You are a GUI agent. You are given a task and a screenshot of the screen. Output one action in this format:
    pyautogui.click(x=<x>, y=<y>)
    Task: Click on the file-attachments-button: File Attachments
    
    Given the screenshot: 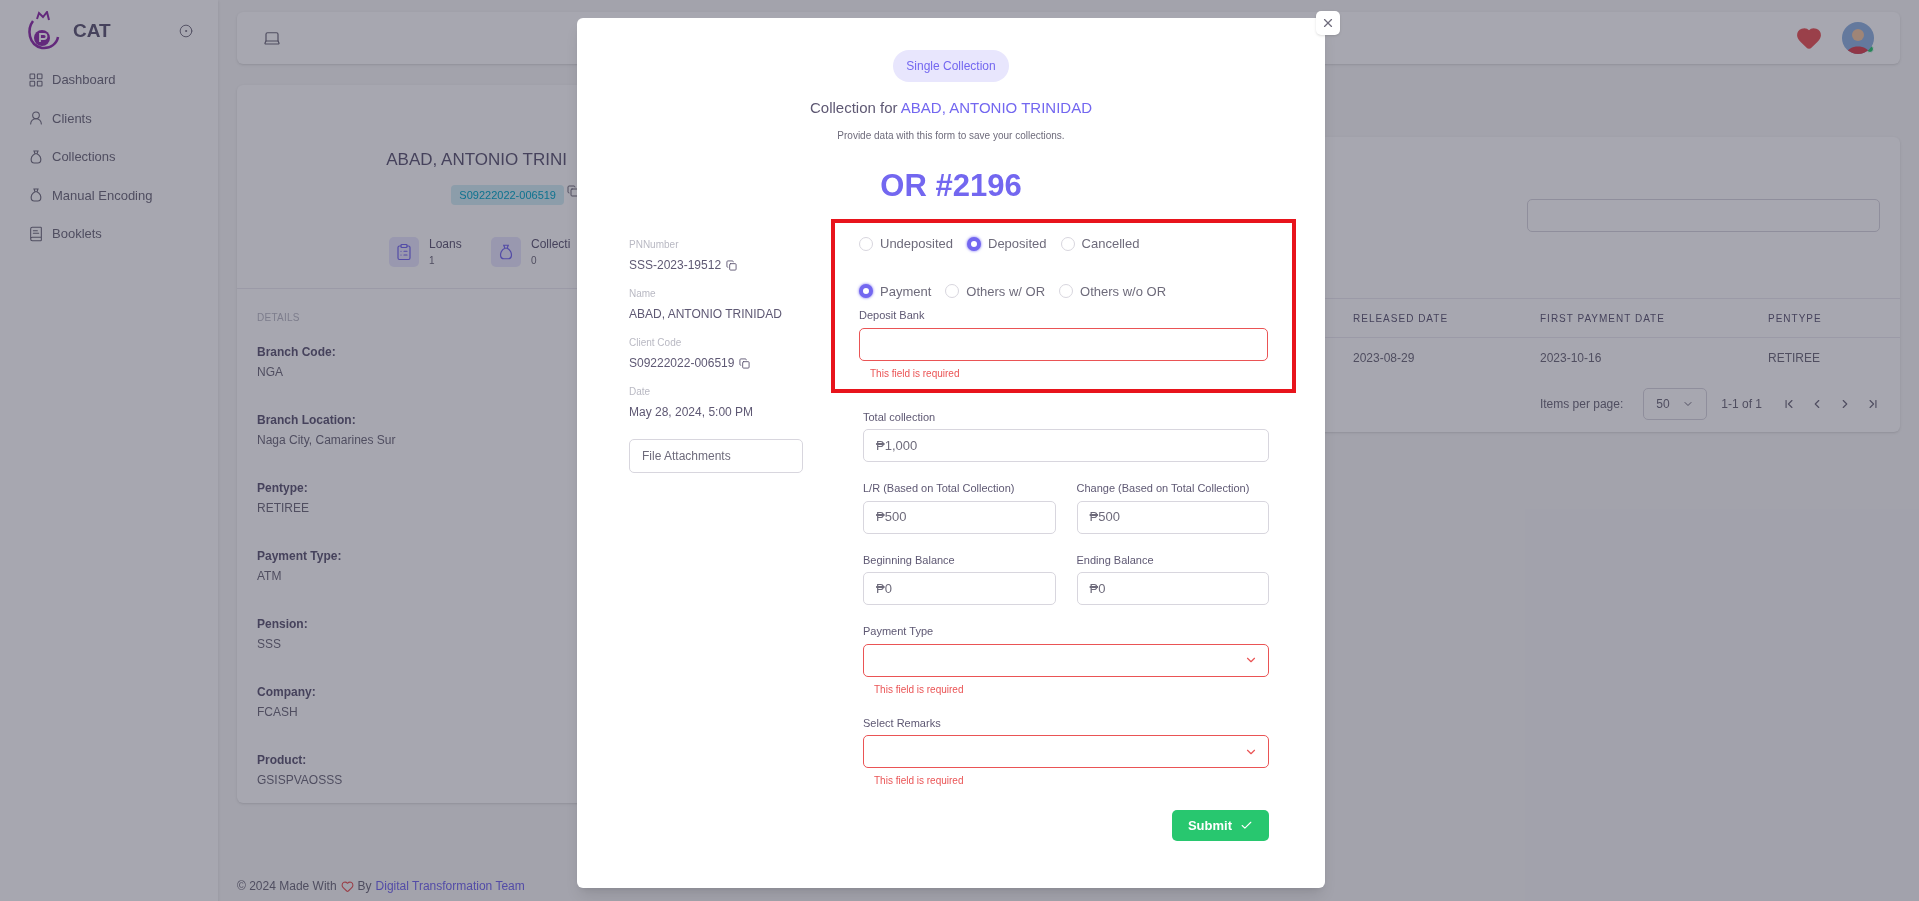 What is the action you would take?
    pyautogui.click(x=716, y=456)
    